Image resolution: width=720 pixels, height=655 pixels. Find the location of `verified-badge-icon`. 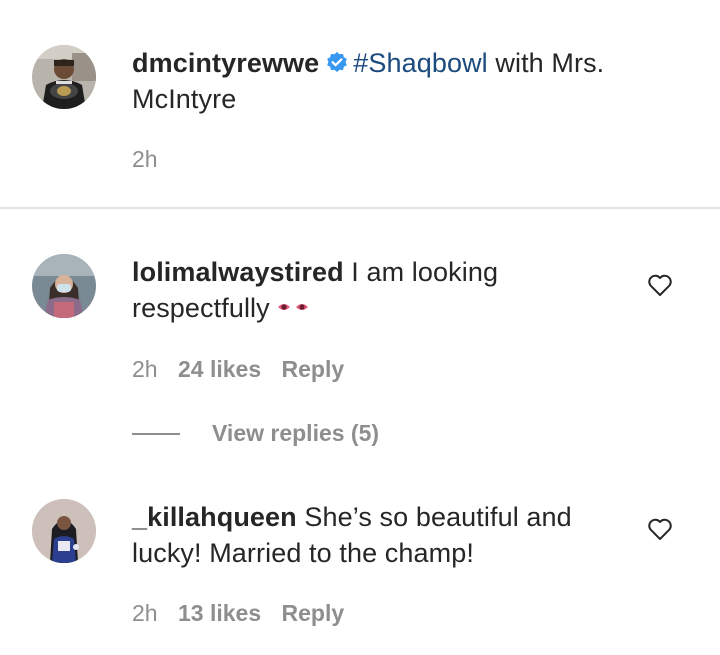

verified-badge-icon is located at coordinates (337, 62).